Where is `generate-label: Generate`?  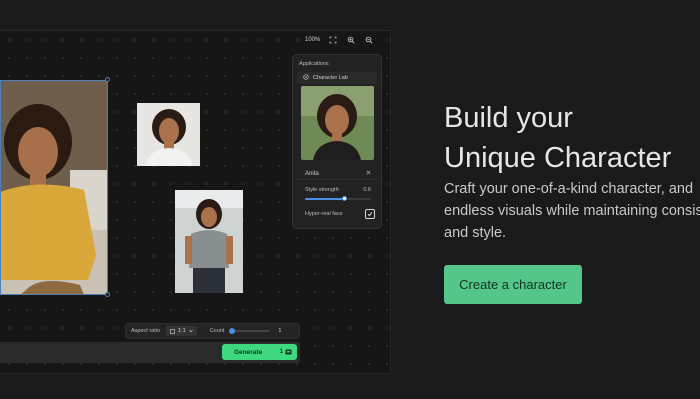 generate-label: Generate is located at coordinates (248, 352).